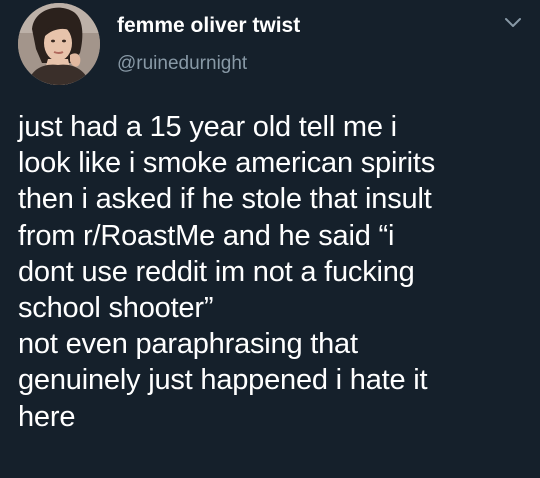 This screenshot has width=540, height=478. I want to click on tweet-text-line: genuinely just happened i hate it, so click(223, 380).